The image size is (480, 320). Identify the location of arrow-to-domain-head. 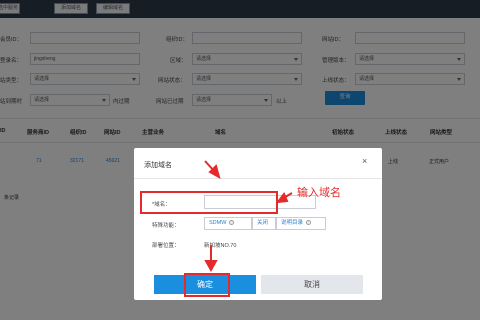
(282, 198).